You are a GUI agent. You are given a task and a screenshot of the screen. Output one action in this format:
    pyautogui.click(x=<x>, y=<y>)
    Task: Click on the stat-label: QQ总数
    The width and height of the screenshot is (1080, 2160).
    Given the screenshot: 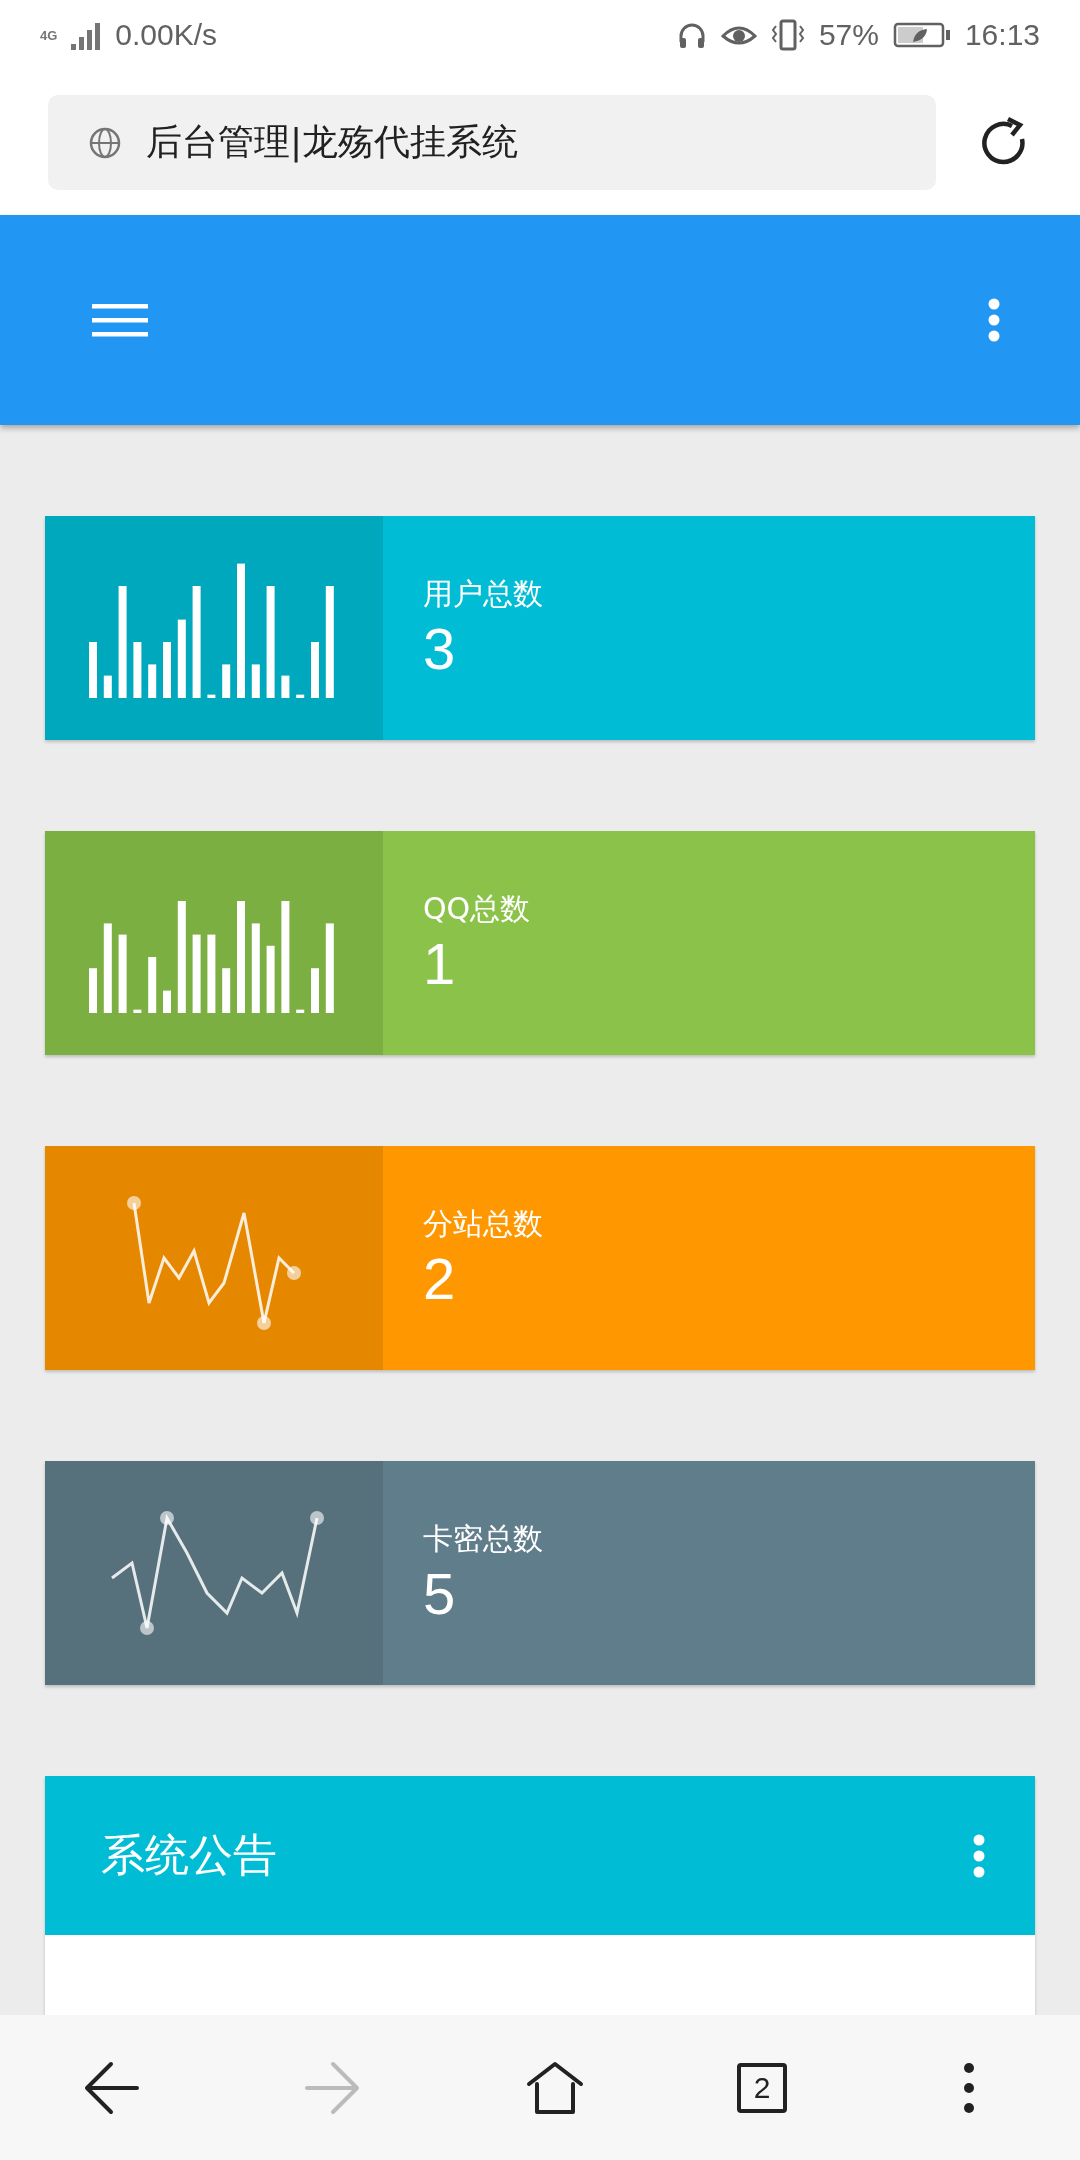 What is the action you would take?
    pyautogui.click(x=477, y=909)
    